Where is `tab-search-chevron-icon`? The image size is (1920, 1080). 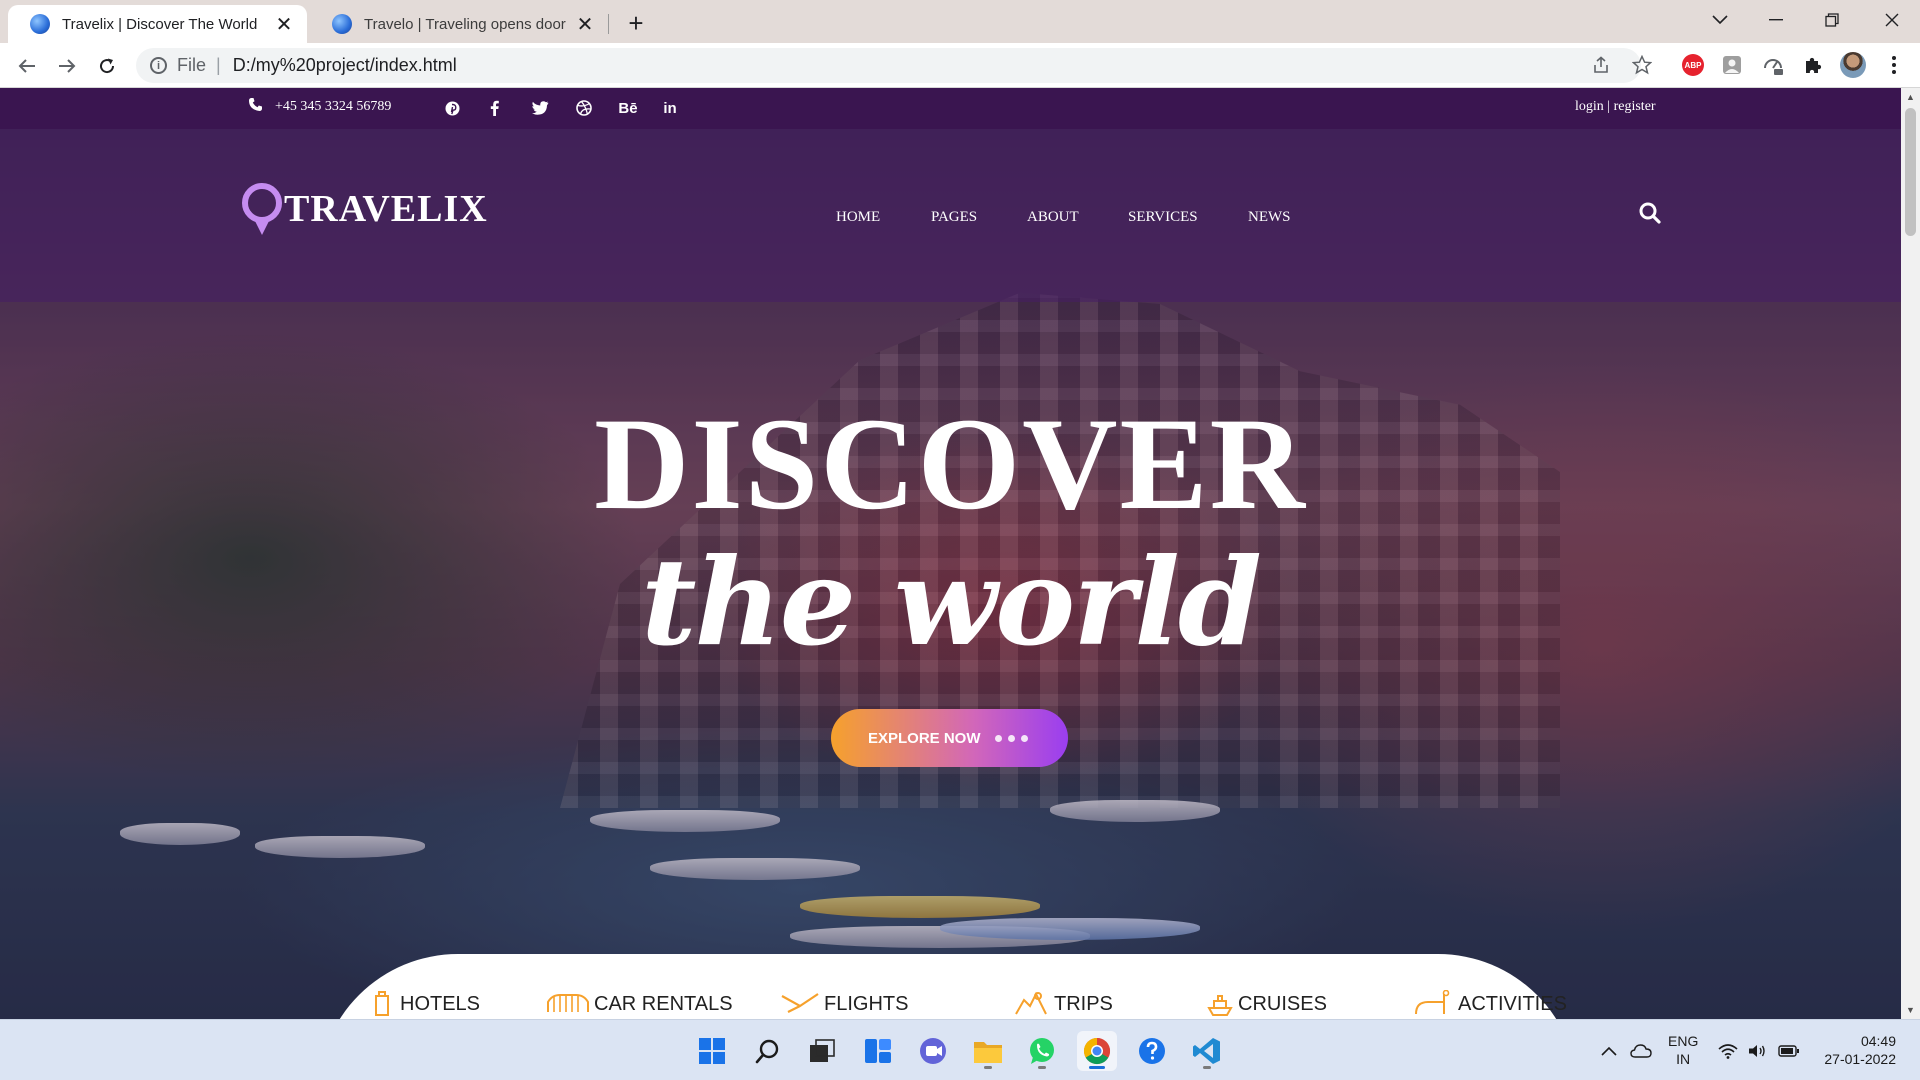
tab-search-chevron-icon is located at coordinates (1720, 20).